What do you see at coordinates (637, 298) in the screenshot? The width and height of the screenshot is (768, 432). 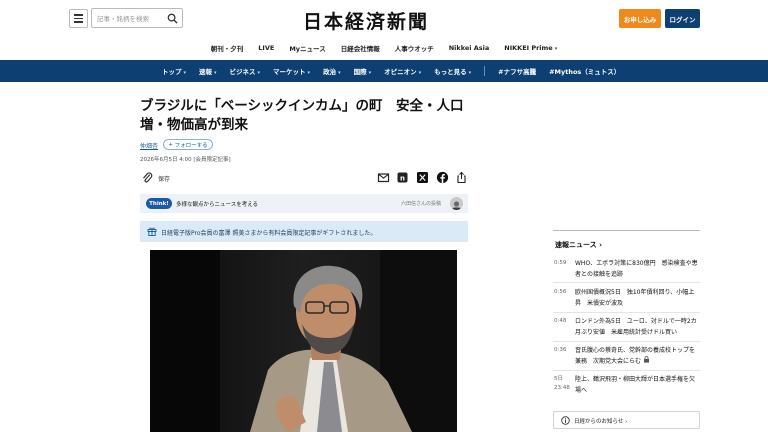 I see `news-headline: 欧州国債概況5日 独10年債利回り、小幅上昇 米債安が波及` at bounding box center [637, 298].